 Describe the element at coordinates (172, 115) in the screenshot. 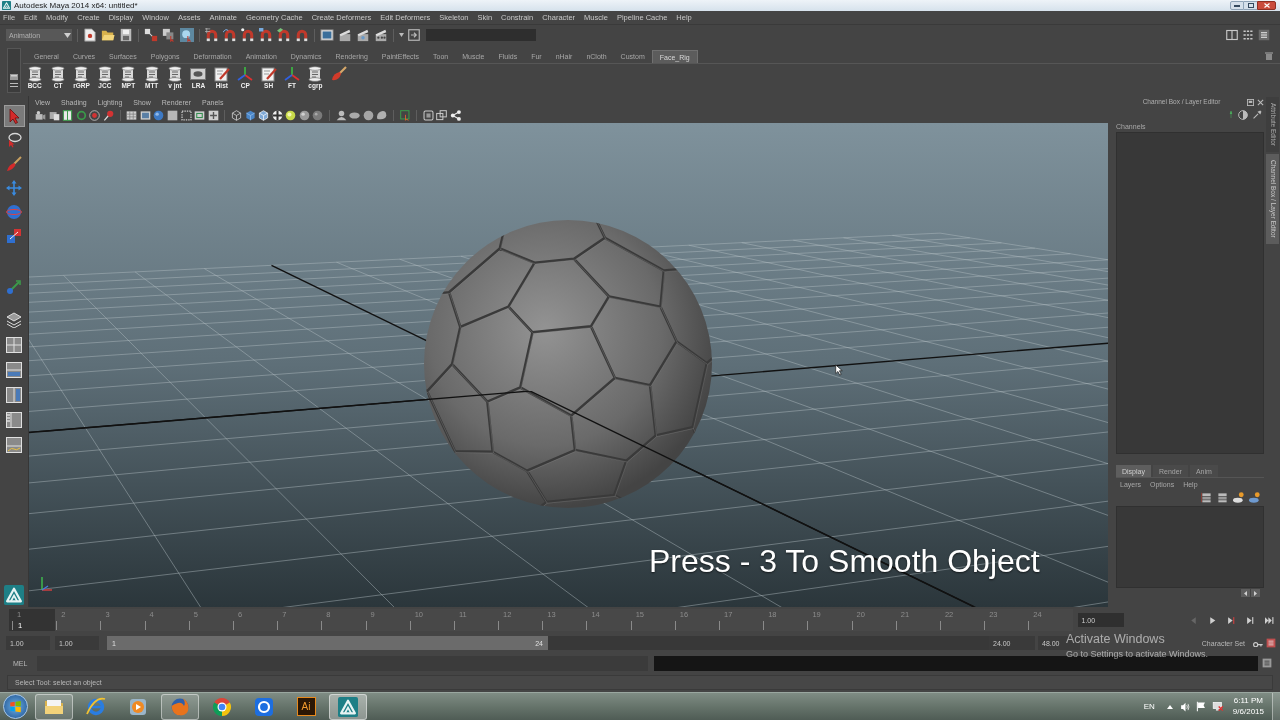

I see `square-icon` at that location.